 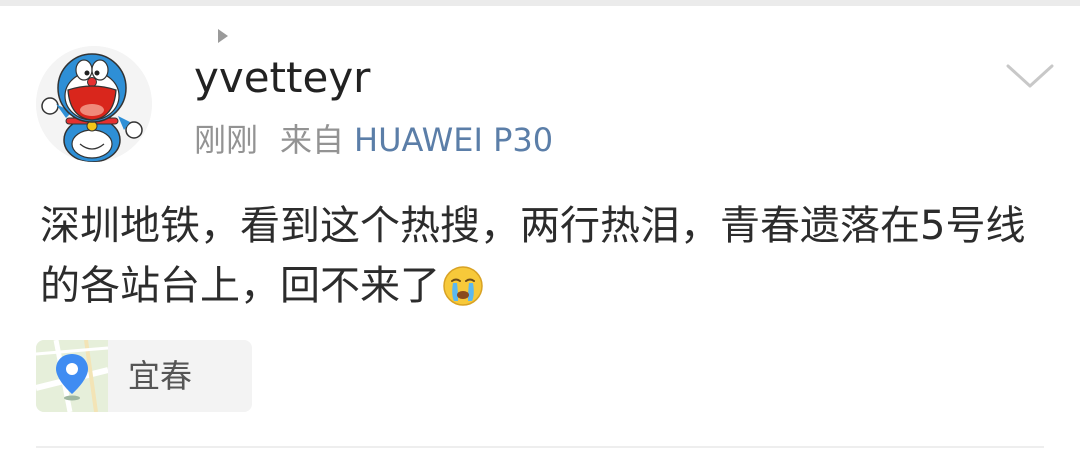 What do you see at coordinates (312, 140) in the screenshot?
I see `source-prefix: 来自` at bounding box center [312, 140].